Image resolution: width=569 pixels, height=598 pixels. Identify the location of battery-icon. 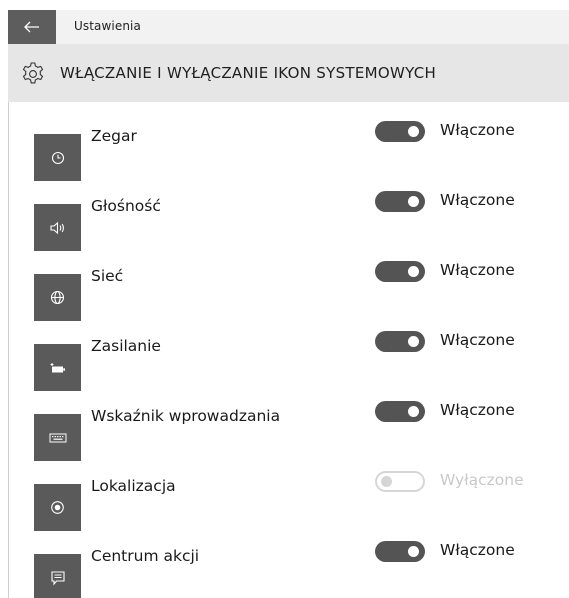
(57, 367).